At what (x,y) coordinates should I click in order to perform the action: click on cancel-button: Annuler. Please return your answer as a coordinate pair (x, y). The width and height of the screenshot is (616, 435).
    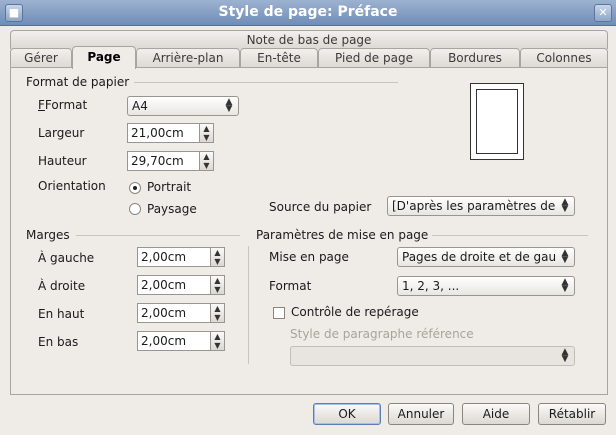
    Looking at the image, I should click on (421, 414).